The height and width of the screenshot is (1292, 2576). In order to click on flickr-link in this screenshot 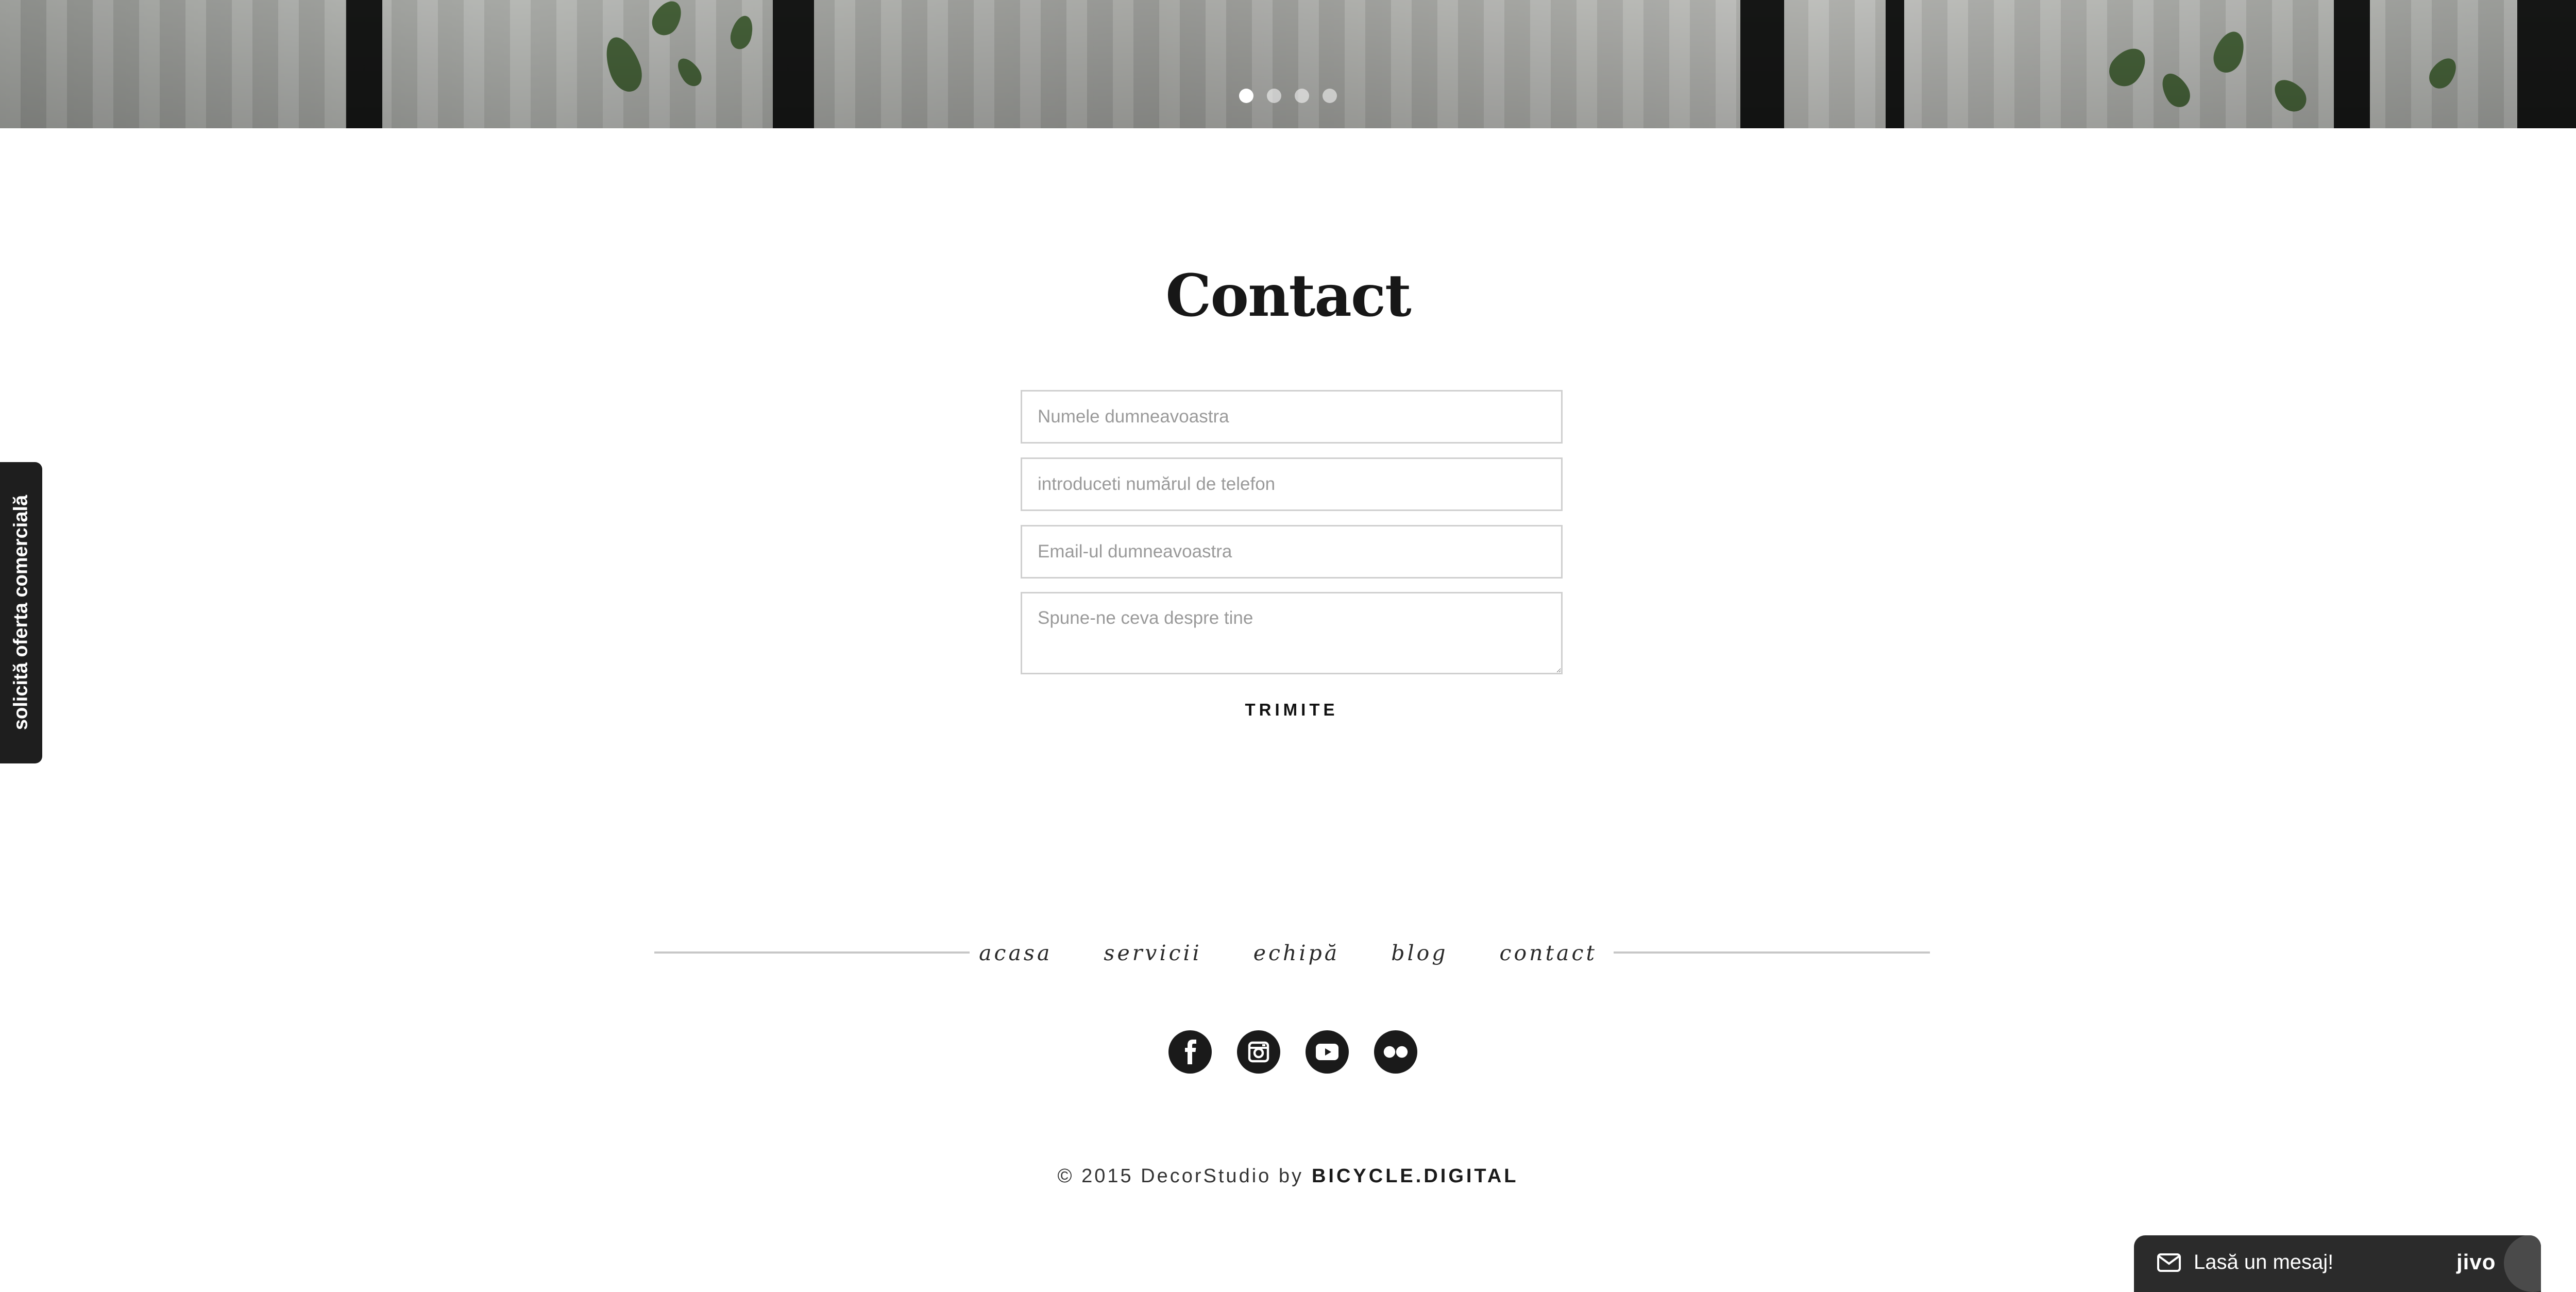, I will do `click(1395, 1052)`.